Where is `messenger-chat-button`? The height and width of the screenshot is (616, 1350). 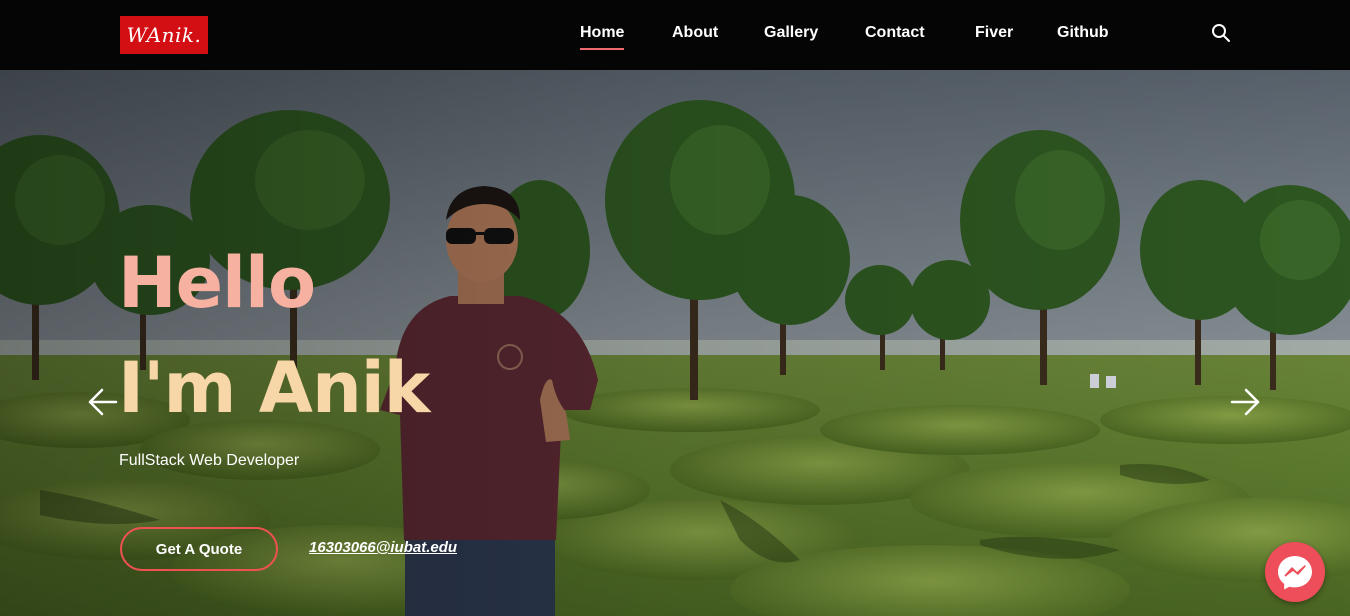 messenger-chat-button is located at coordinates (1295, 572).